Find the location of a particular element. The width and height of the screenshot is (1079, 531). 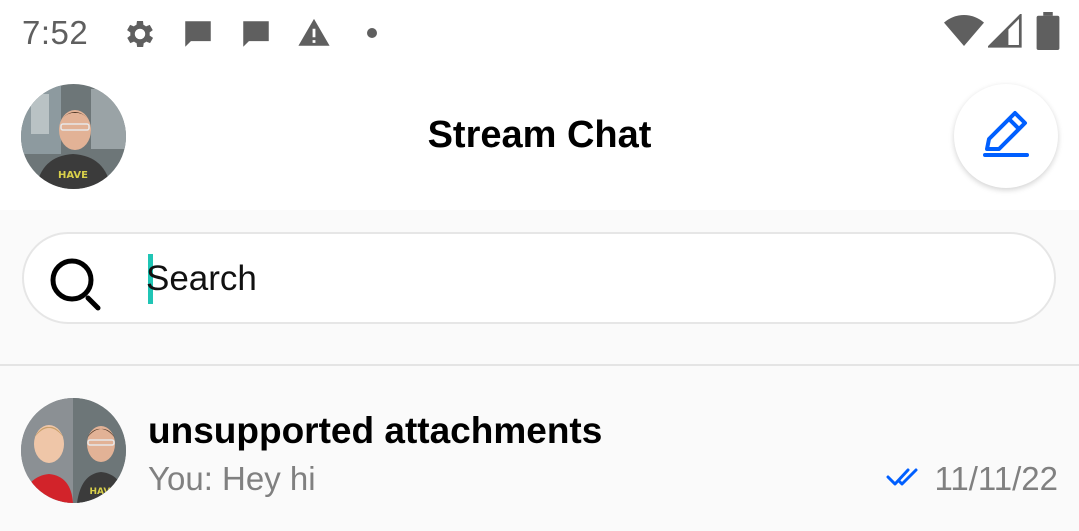

pencil-icon is located at coordinates (1006, 136).